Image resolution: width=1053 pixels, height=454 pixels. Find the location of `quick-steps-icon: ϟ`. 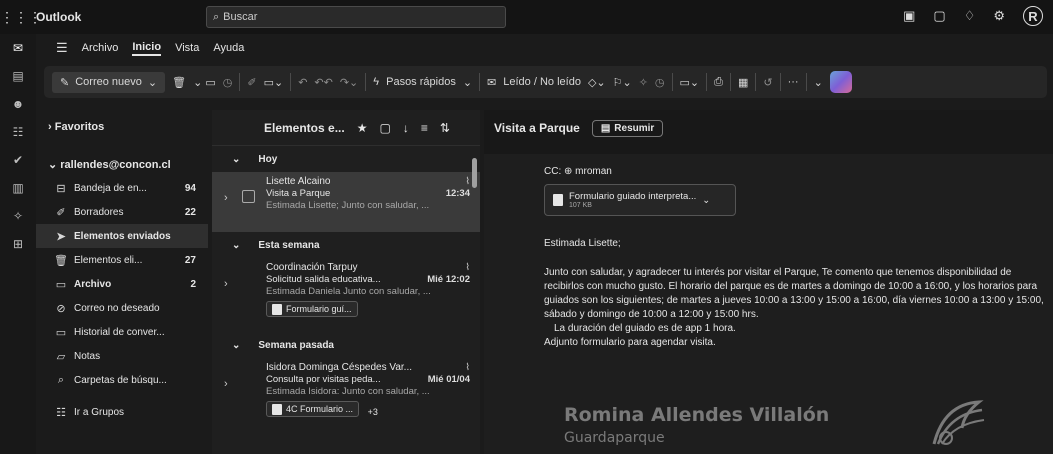

quick-steps-icon: ϟ is located at coordinates (376, 82).